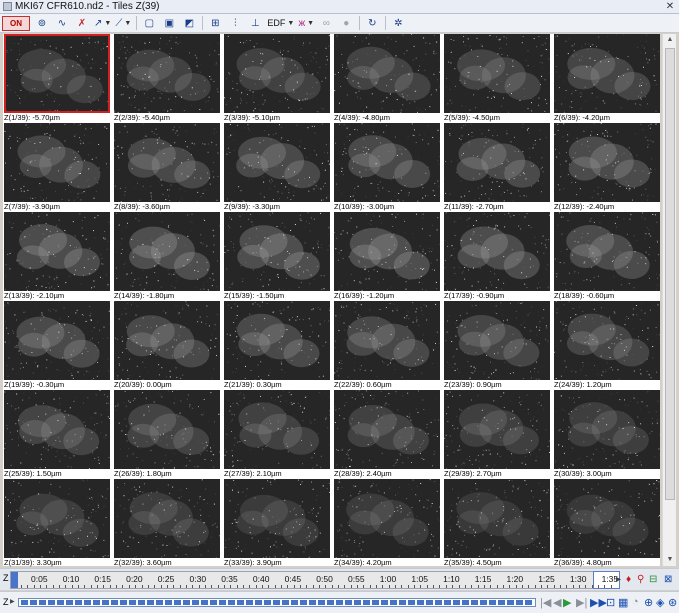 This screenshot has height=613, width=679. What do you see at coordinates (149, 23) in the screenshot?
I see `view-single-icon: ▢` at bounding box center [149, 23].